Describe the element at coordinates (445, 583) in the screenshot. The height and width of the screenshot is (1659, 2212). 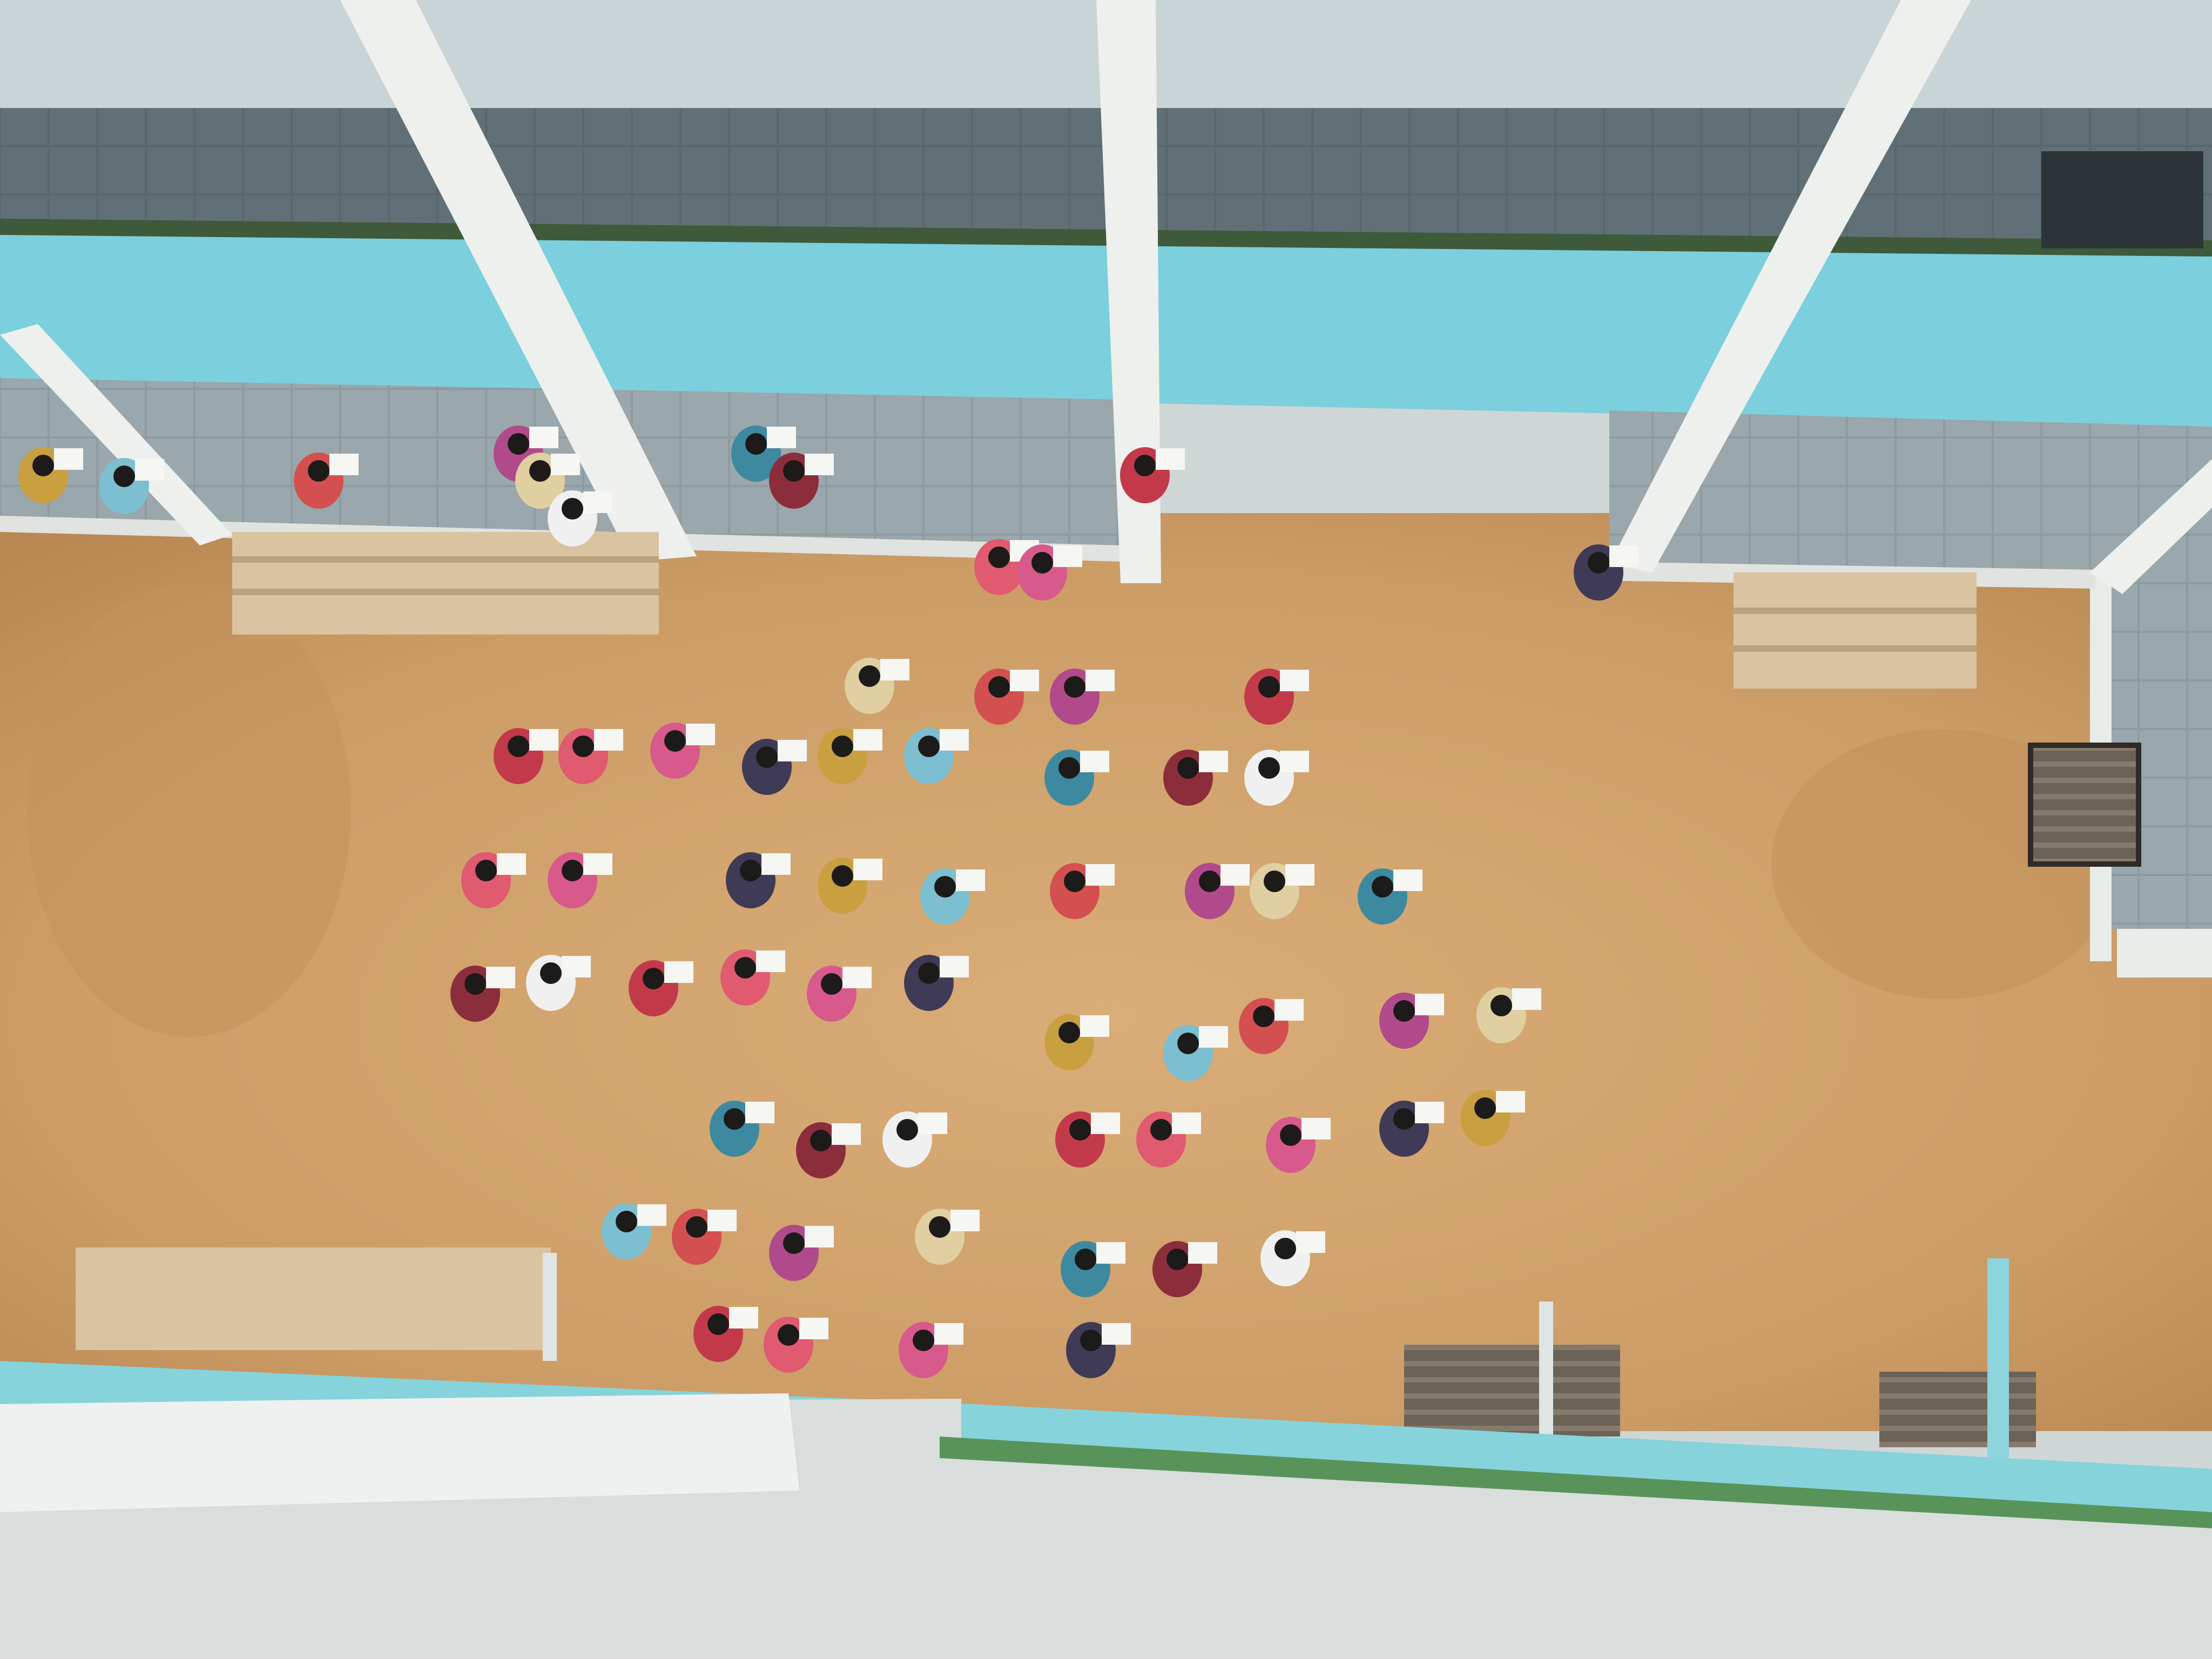
I see `steps-left` at that location.